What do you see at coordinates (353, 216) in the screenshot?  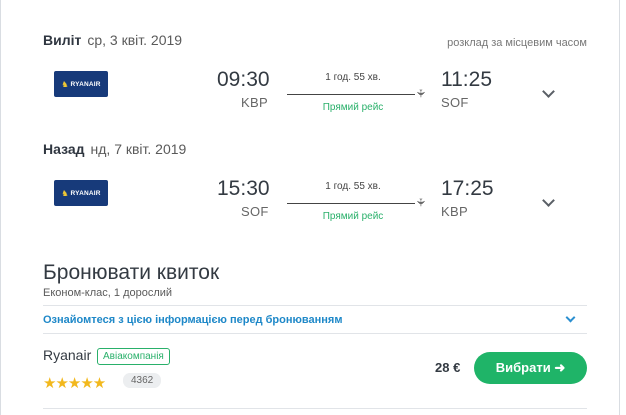 I see `inbound-flight-type: Прямий рейс` at bounding box center [353, 216].